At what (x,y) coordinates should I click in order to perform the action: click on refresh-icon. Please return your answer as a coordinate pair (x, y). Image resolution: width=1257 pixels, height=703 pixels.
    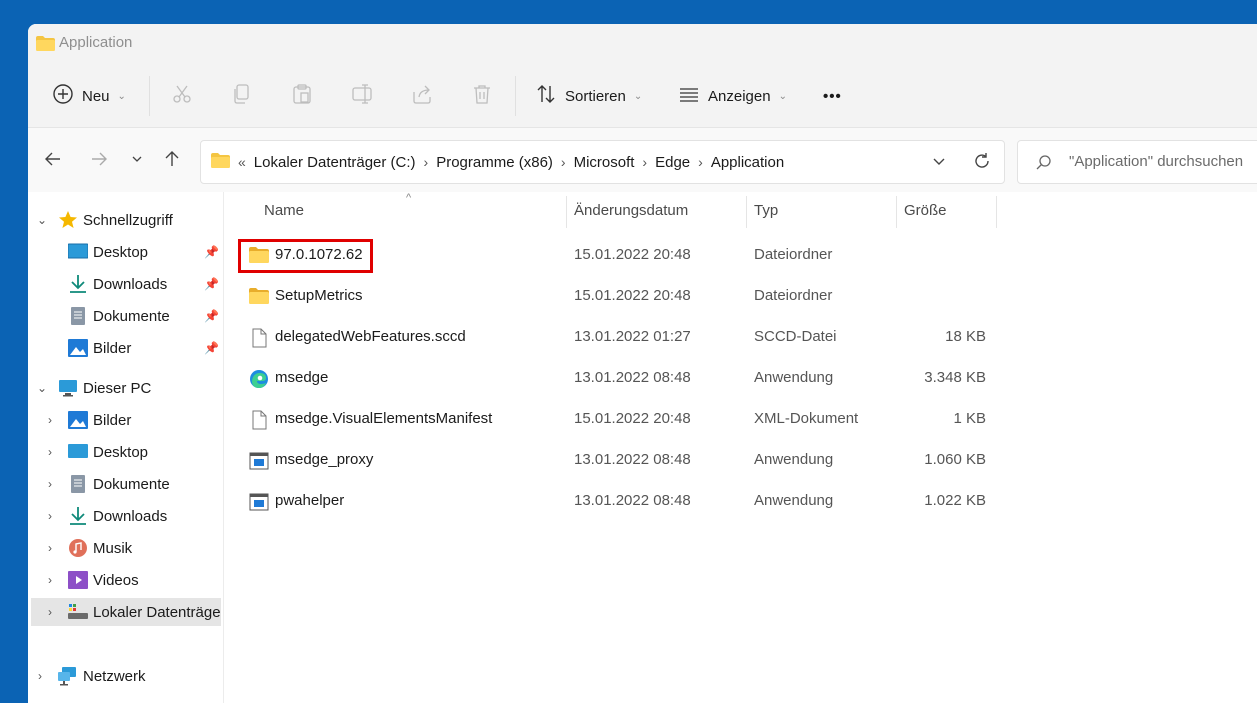
    Looking at the image, I should click on (982, 163).